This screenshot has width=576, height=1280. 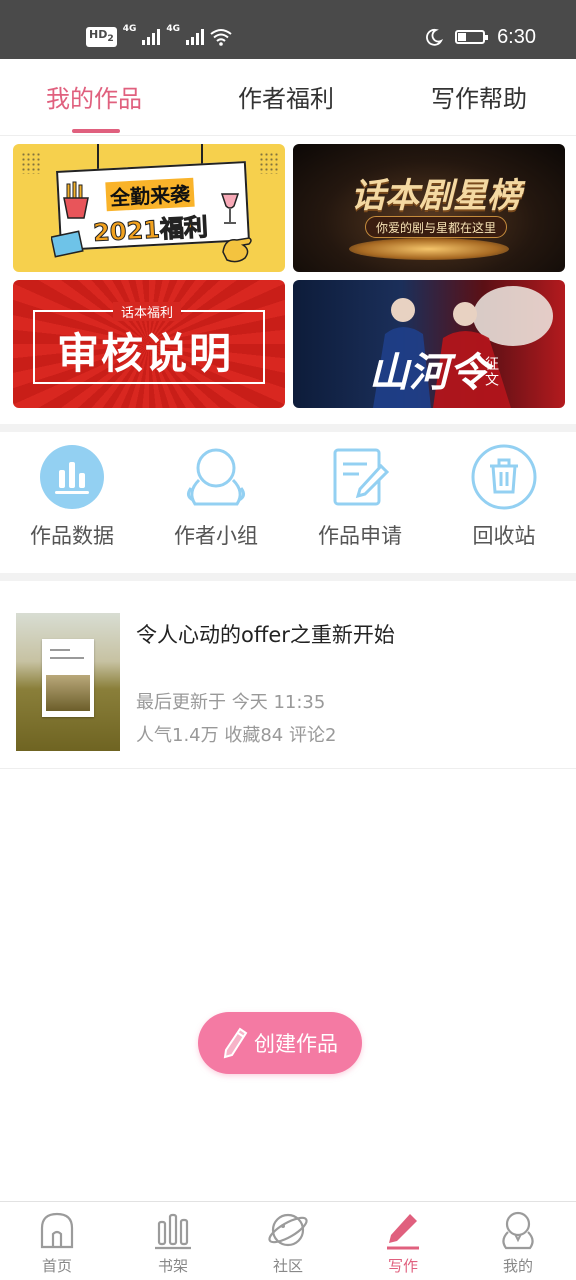 What do you see at coordinates (68, 693) in the screenshot?
I see `cover-photo` at bounding box center [68, 693].